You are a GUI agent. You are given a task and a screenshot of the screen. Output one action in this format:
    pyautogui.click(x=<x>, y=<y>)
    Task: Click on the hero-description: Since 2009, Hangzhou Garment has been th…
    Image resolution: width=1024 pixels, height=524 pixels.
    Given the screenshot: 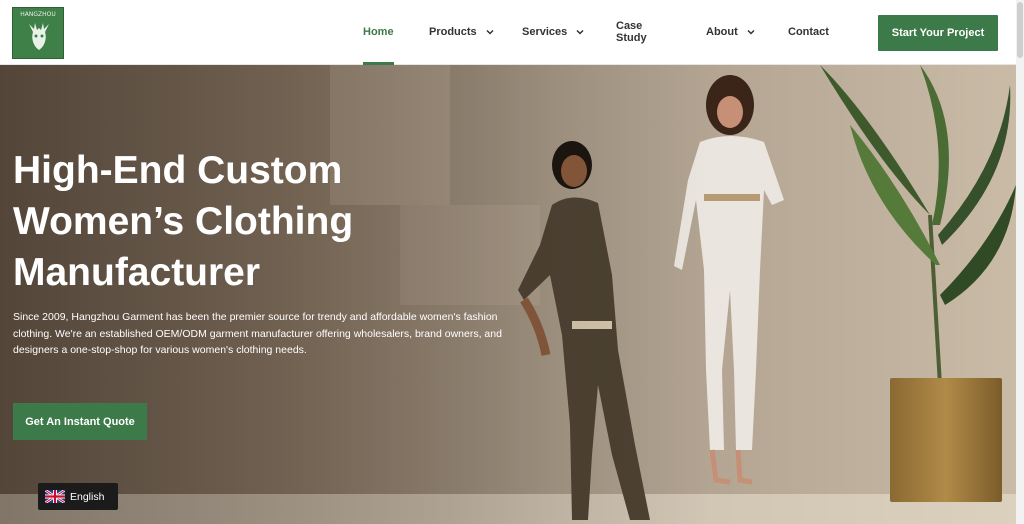 What is the action you would take?
    pyautogui.click(x=257, y=333)
    